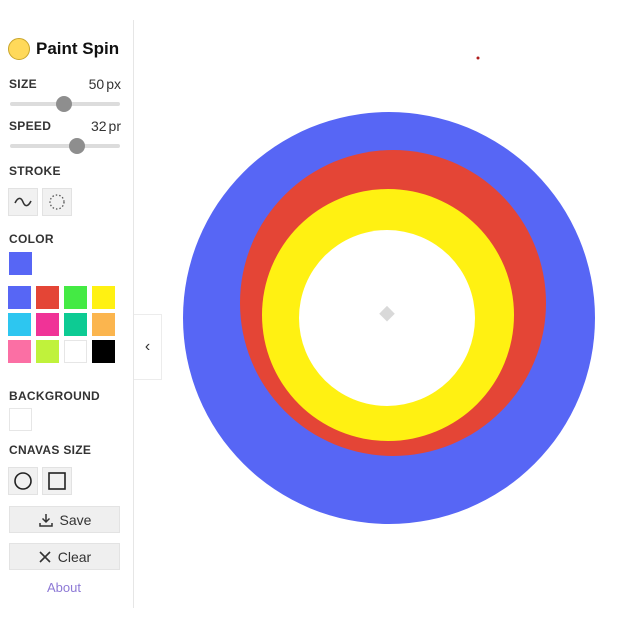 This screenshot has height=622, width=640. I want to click on canvas-circle-button, so click(23, 481).